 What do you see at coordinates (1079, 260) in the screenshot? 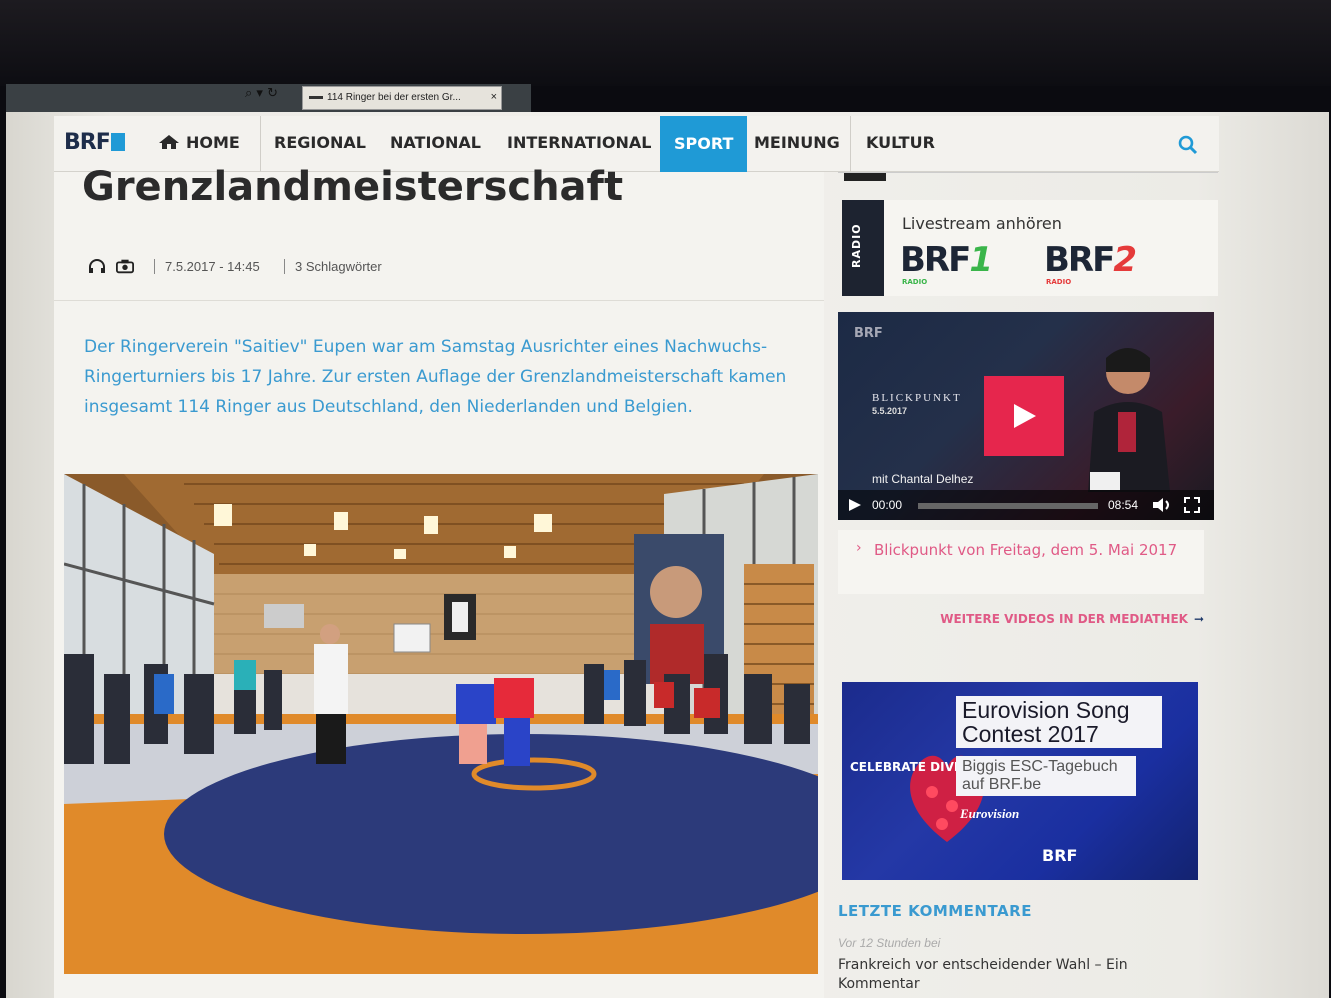
I see `brf2-logo-name: BRF` at bounding box center [1079, 260].